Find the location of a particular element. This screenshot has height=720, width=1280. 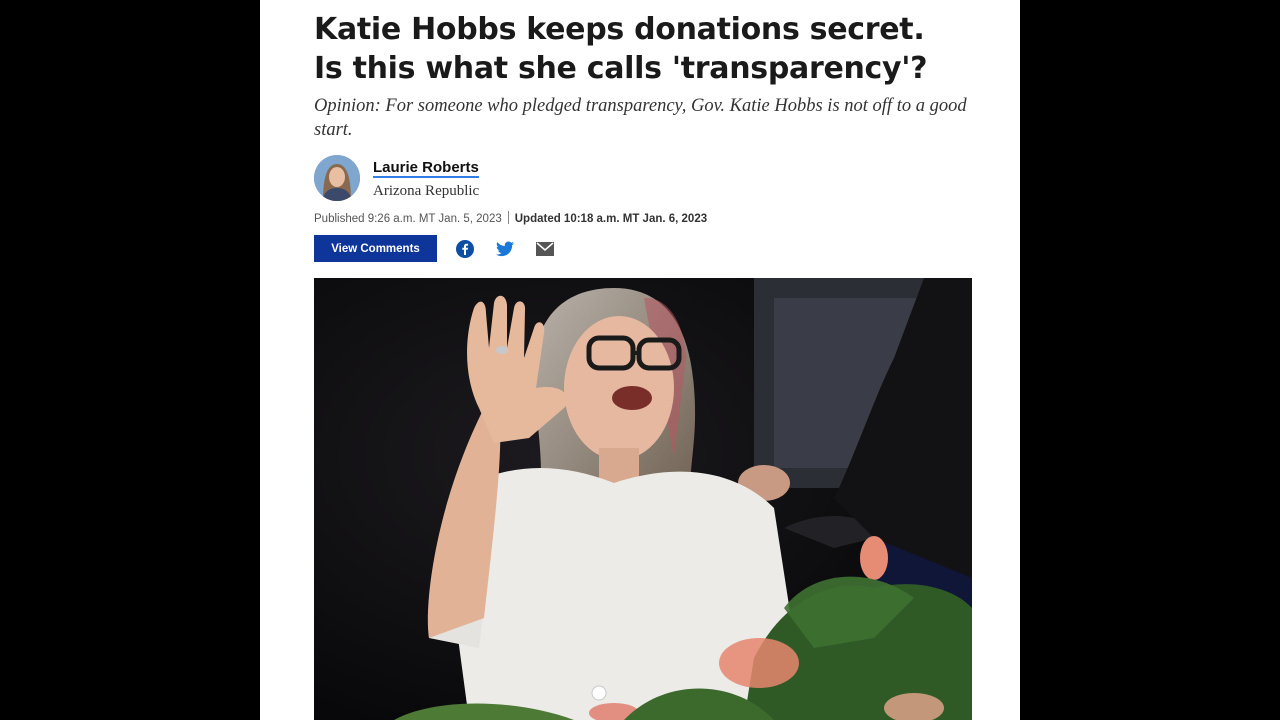

email-icon is located at coordinates (545, 249).